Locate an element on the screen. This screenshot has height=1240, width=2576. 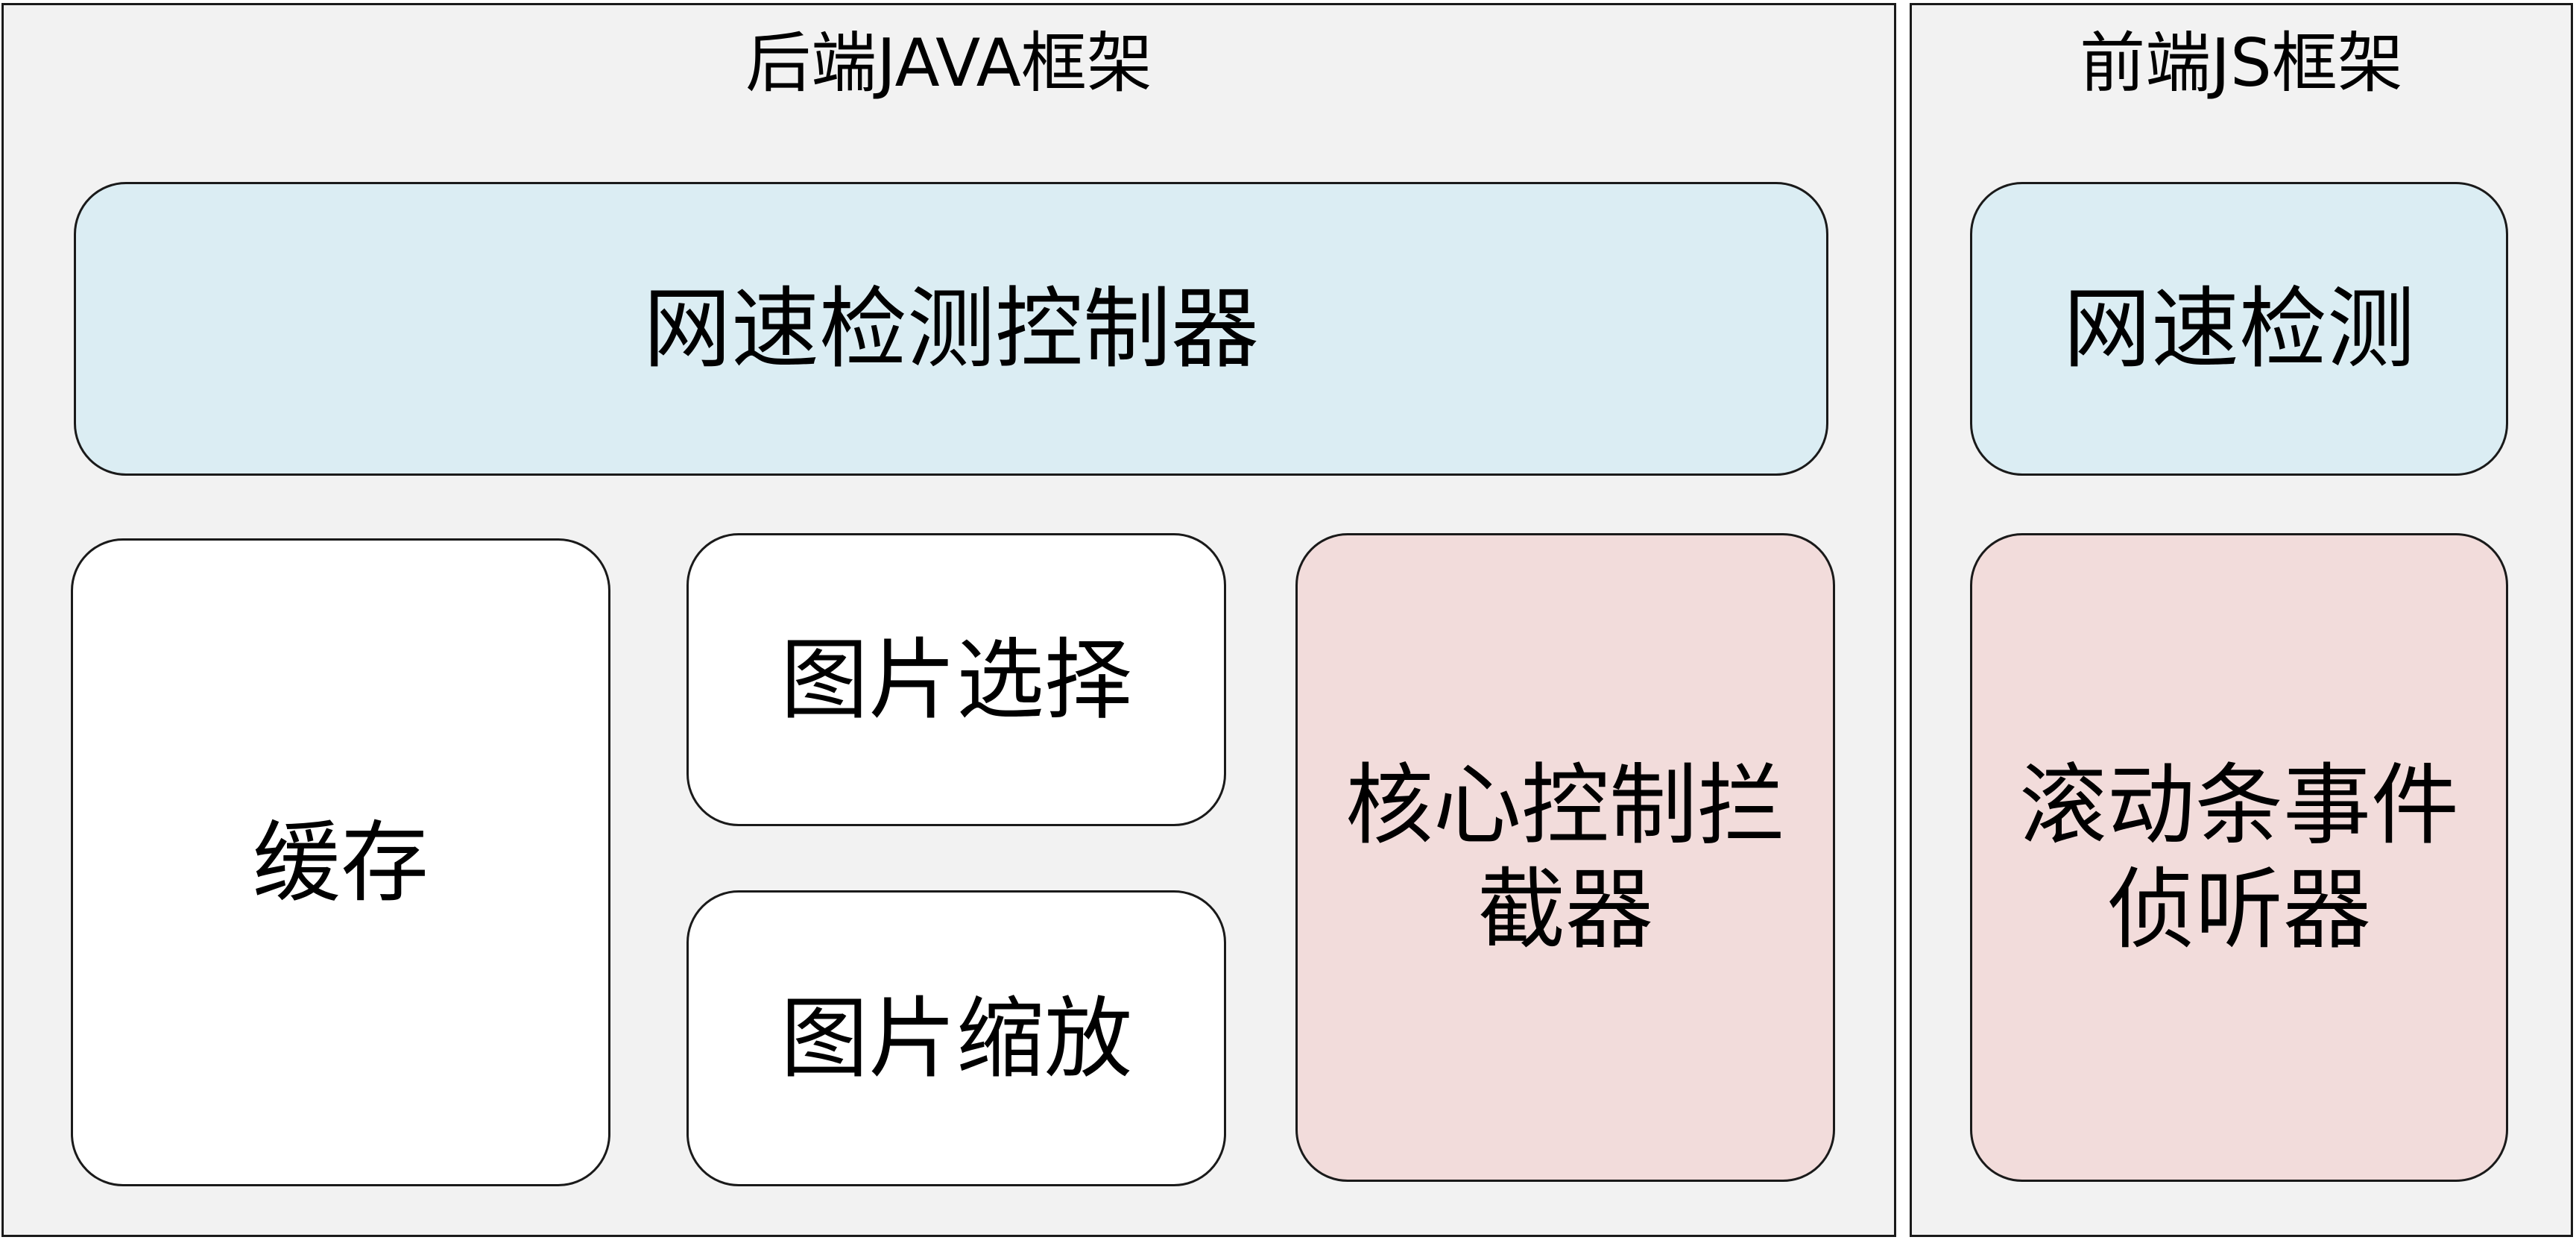
scroll-listener-box: 滚动条事件 侦听器 is located at coordinates (2239, 857).